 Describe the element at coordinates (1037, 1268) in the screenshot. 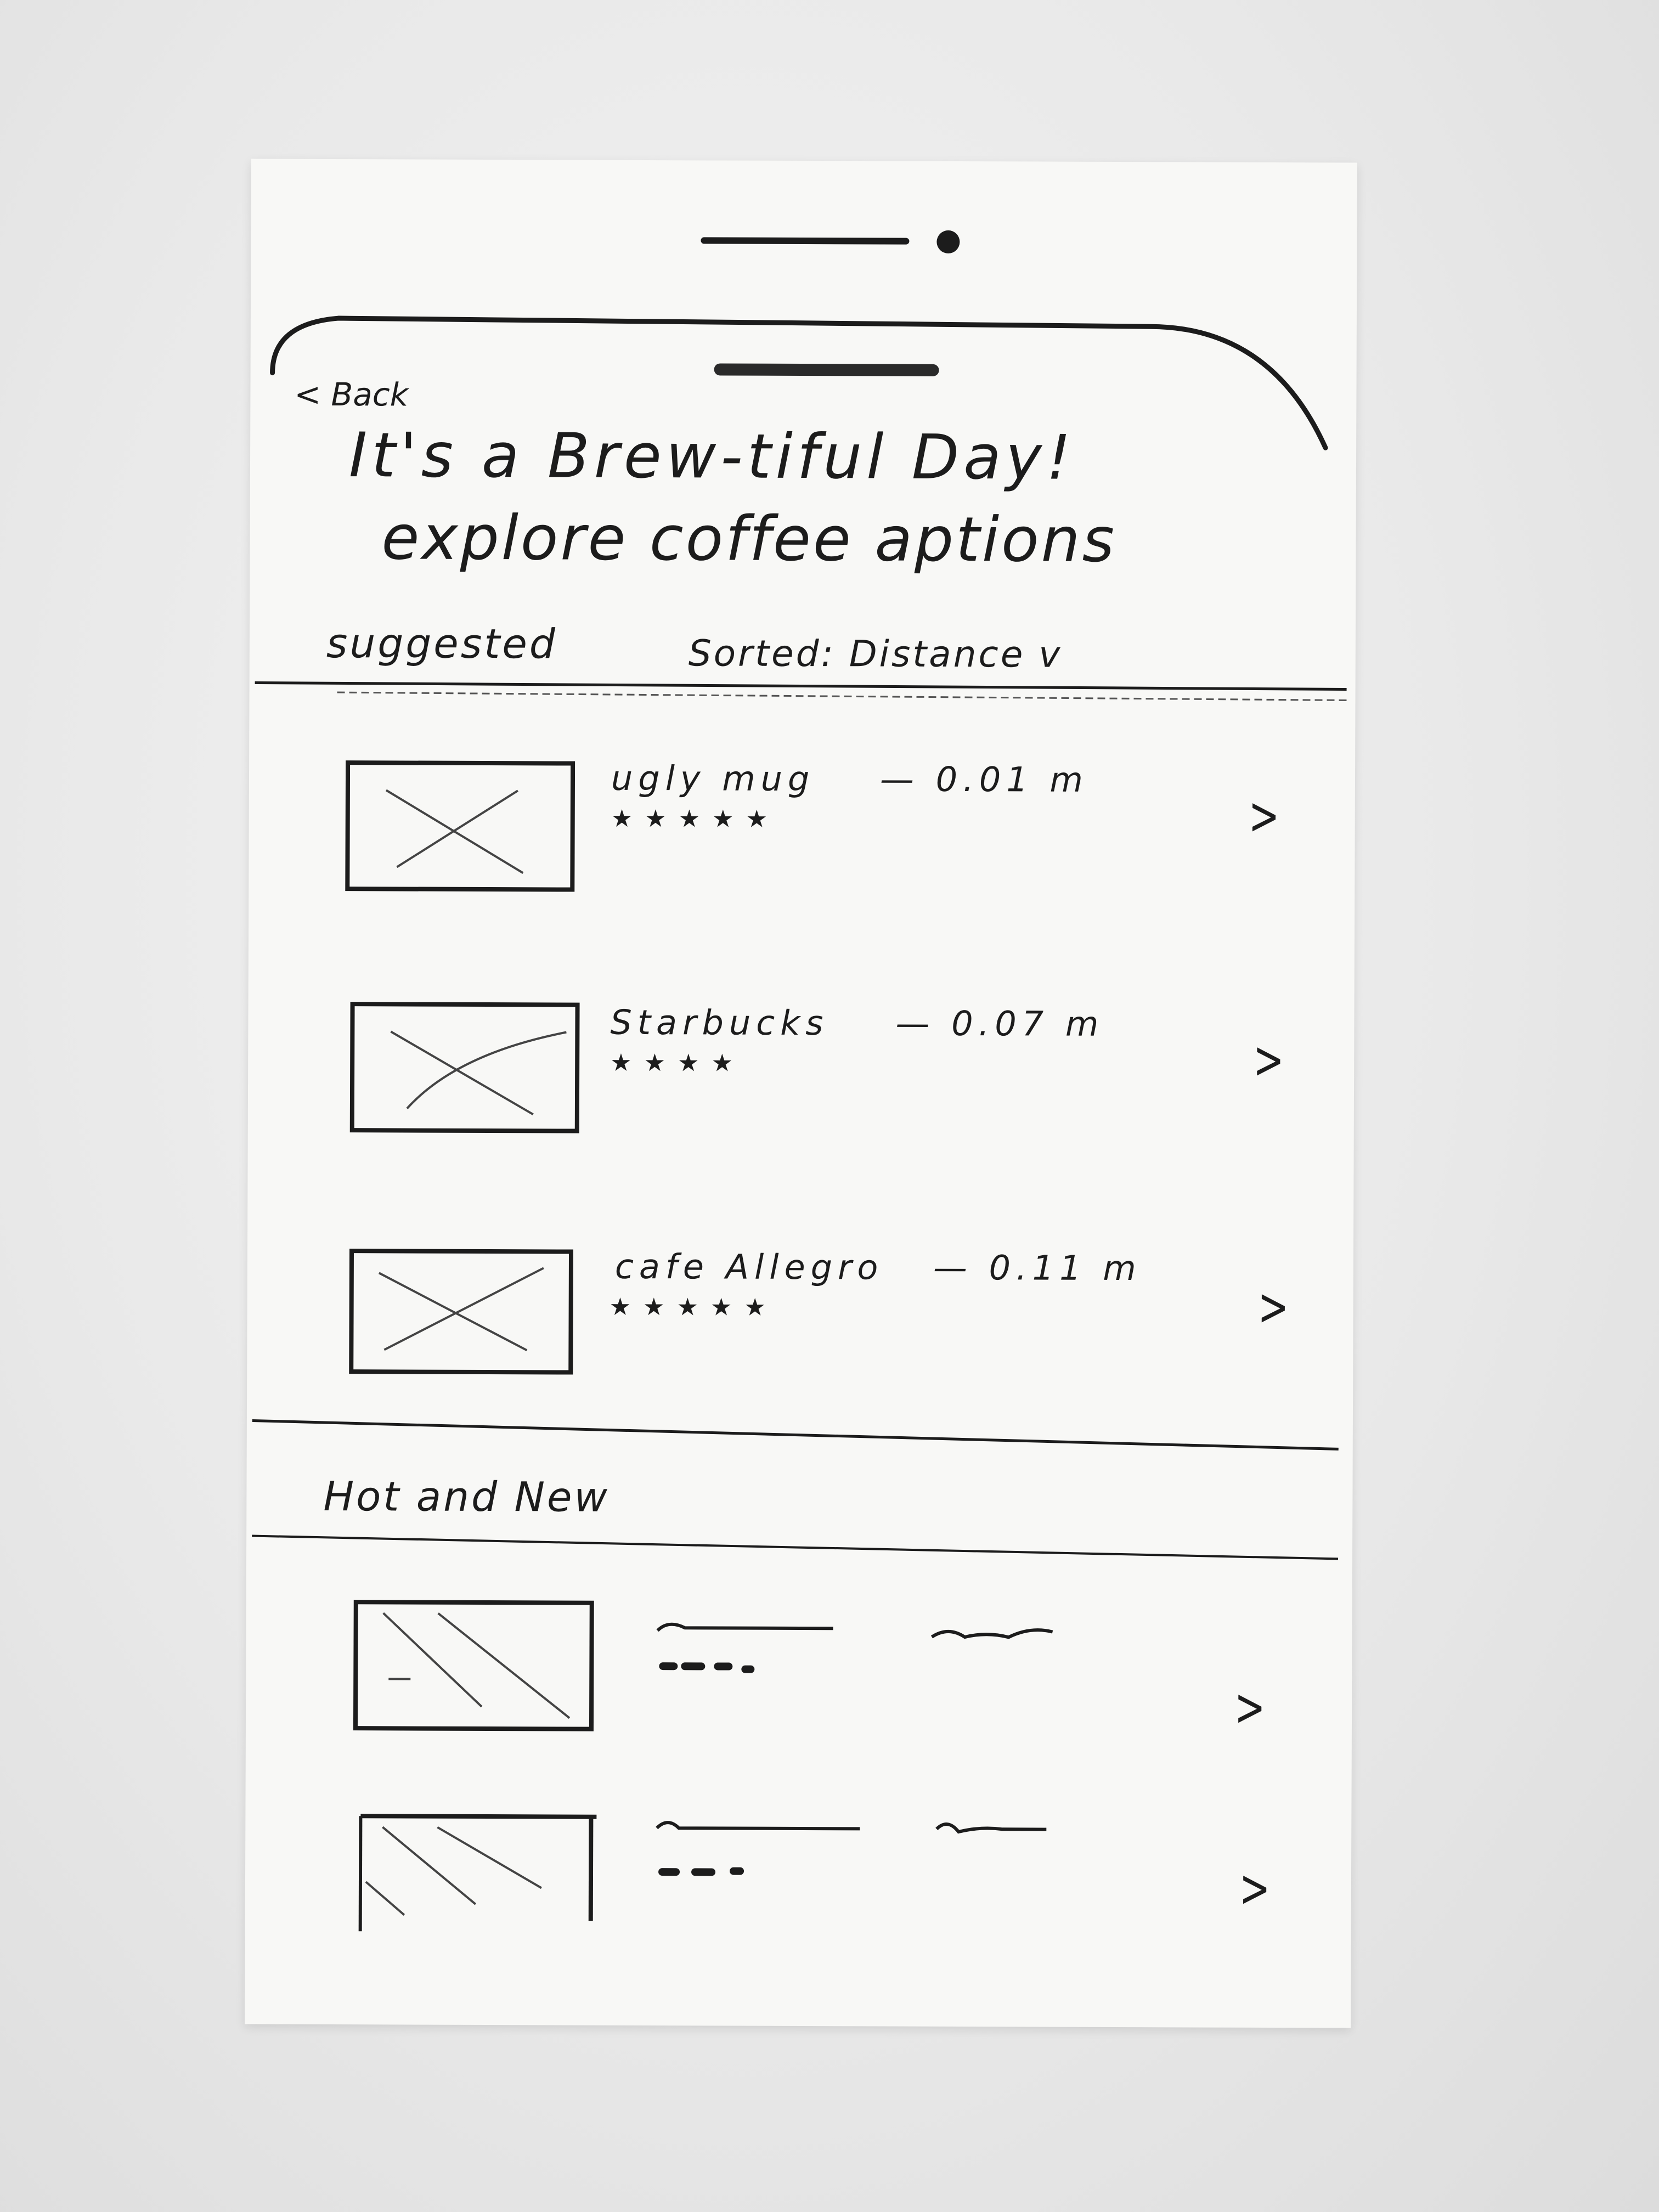

I see `shop-distance: — 0.11 m` at that location.